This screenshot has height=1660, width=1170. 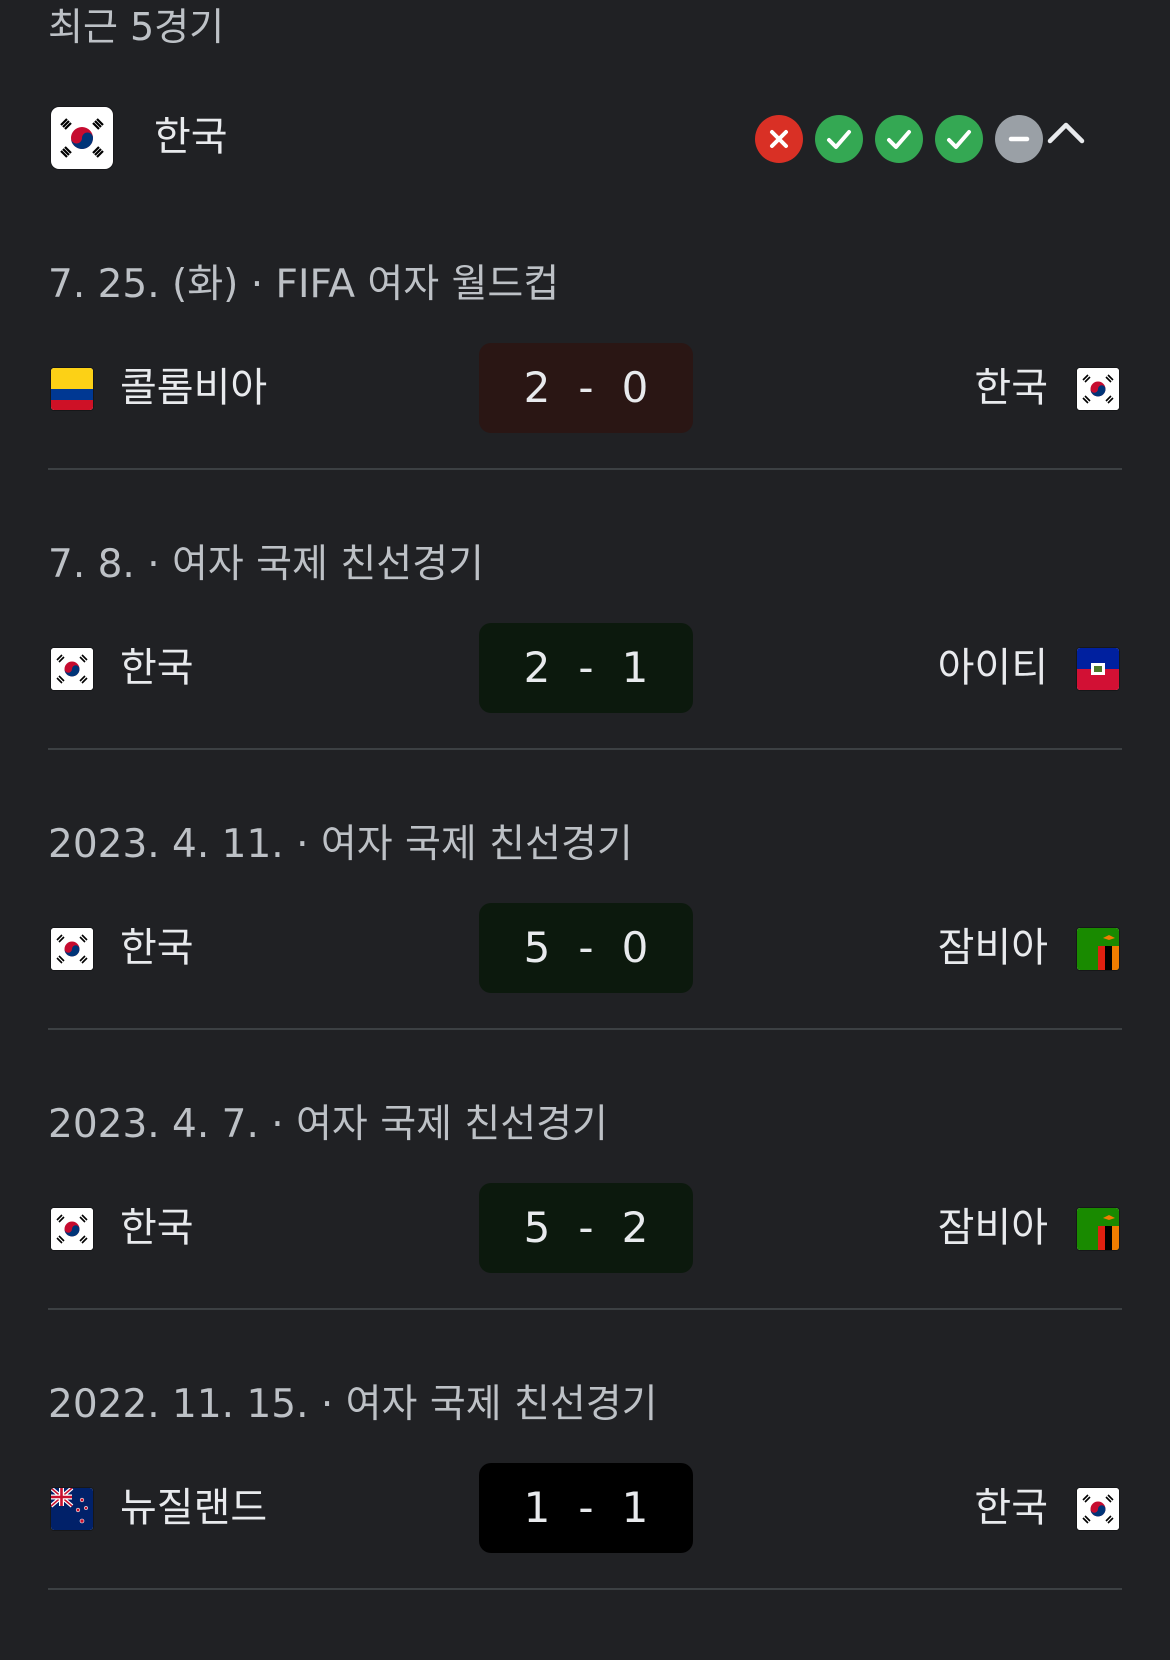 I want to click on colombia-flag-icon, so click(x=72, y=389).